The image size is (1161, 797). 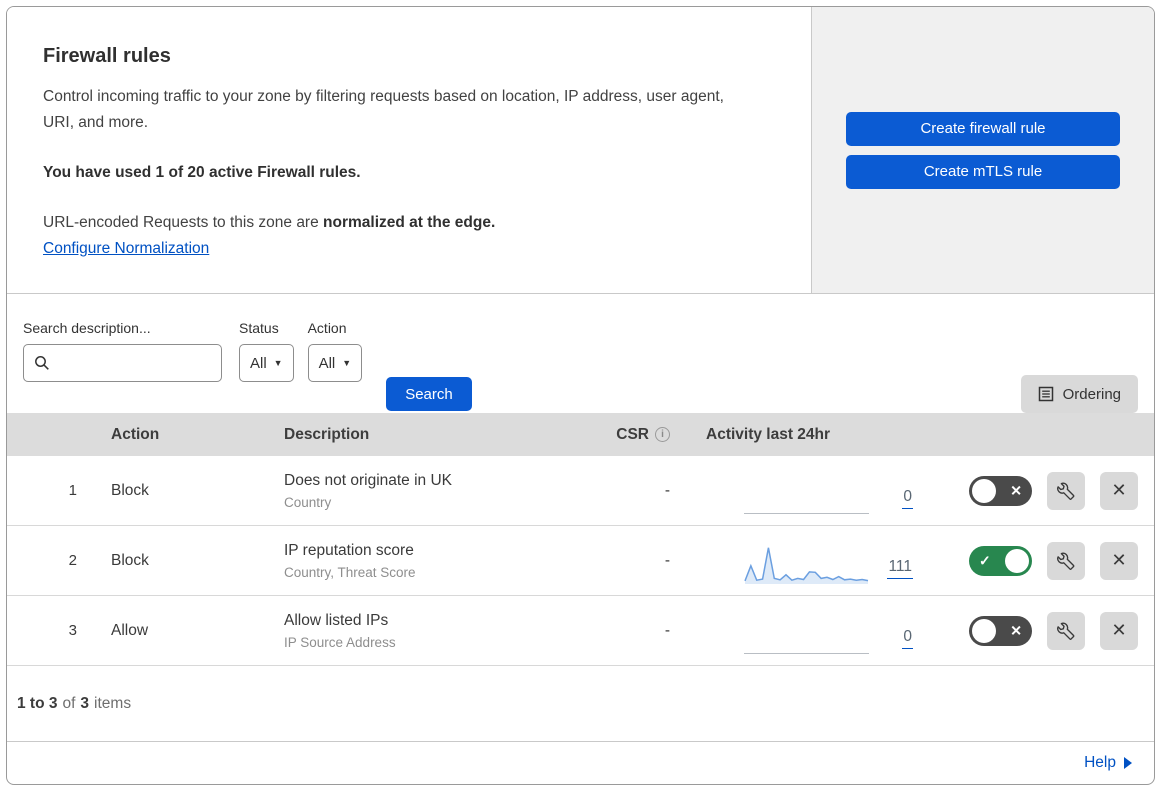 I want to click on rule-fields: Country, Threat Score, so click(x=350, y=572).